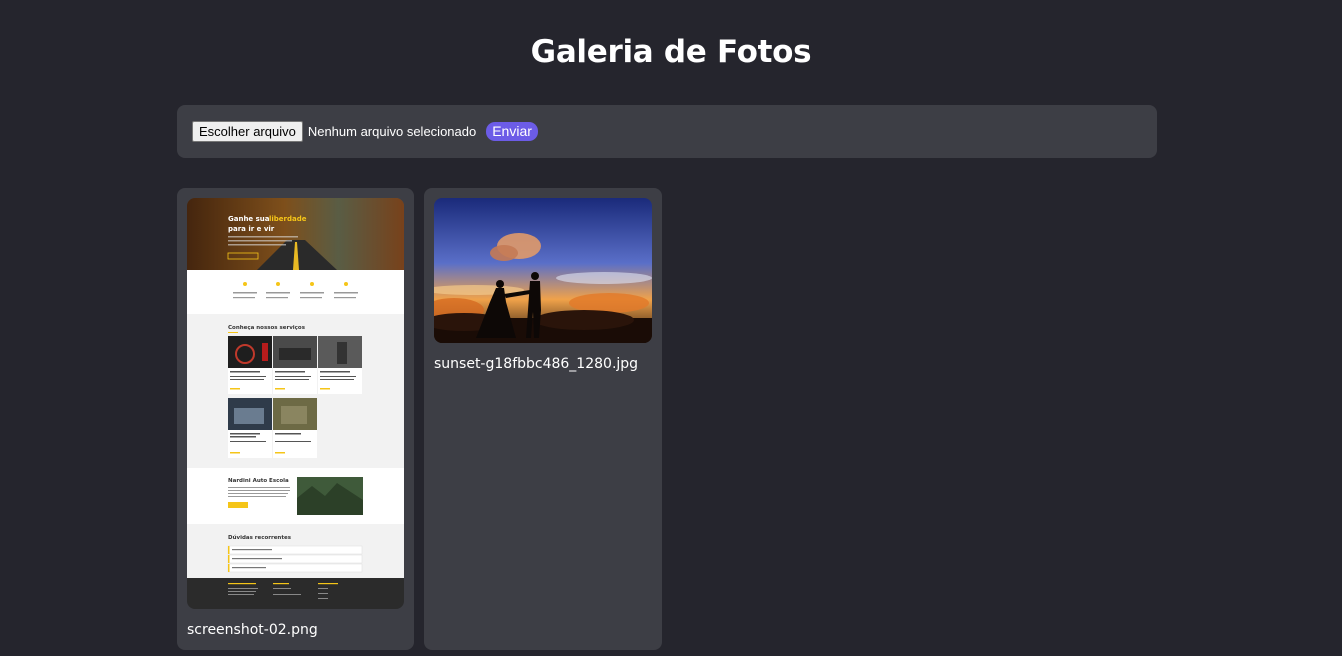 This screenshot has width=1342, height=656. I want to click on sunset-couple-image, so click(543, 270).